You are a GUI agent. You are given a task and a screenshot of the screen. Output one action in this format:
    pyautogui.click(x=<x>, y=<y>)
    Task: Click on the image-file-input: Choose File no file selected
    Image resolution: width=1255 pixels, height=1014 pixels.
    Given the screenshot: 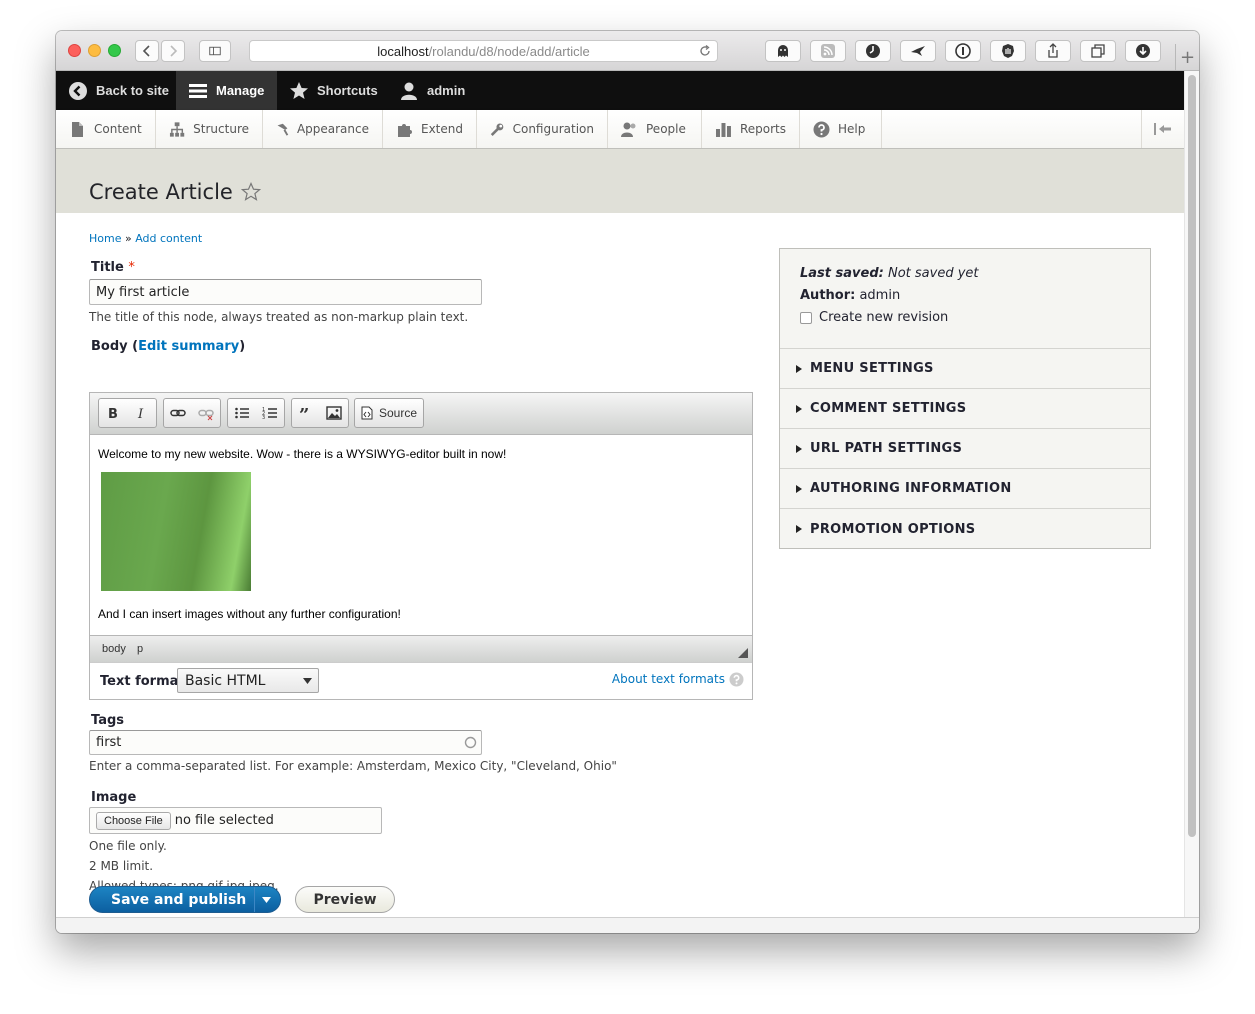 What is the action you would take?
    pyautogui.click(x=235, y=820)
    